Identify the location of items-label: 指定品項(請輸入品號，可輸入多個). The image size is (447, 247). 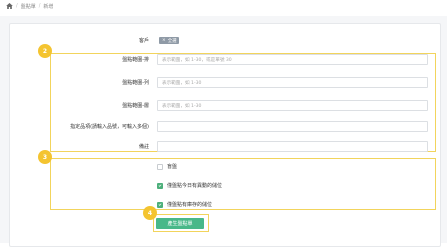
(109, 127).